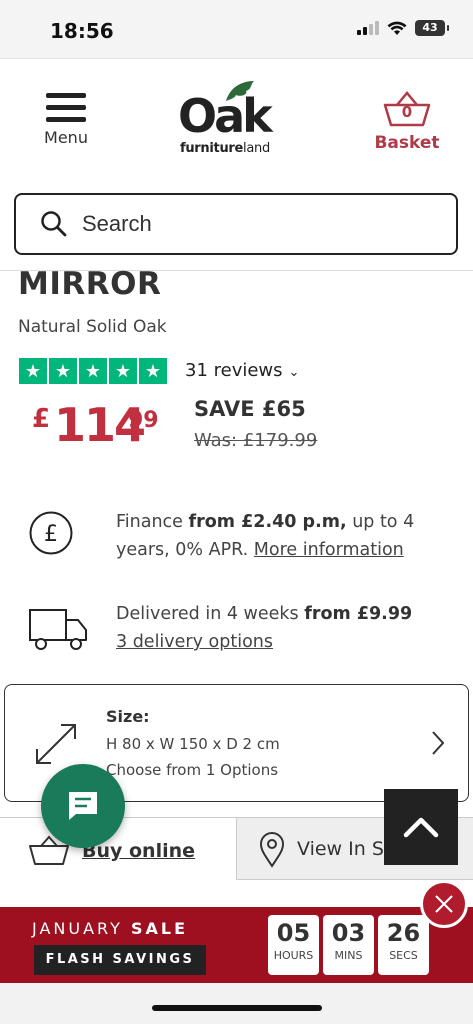 This screenshot has width=473, height=1024. What do you see at coordinates (41, 419) in the screenshot?
I see `price-currency: £` at bounding box center [41, 419].